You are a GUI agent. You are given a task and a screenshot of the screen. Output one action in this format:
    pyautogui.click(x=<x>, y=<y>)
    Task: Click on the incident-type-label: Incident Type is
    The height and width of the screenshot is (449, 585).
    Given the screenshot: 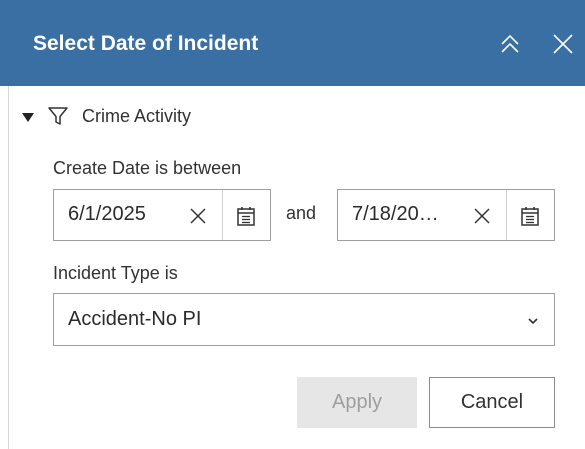 What is the action you would take?
    pyautogui.click(x=115, y=273)
    